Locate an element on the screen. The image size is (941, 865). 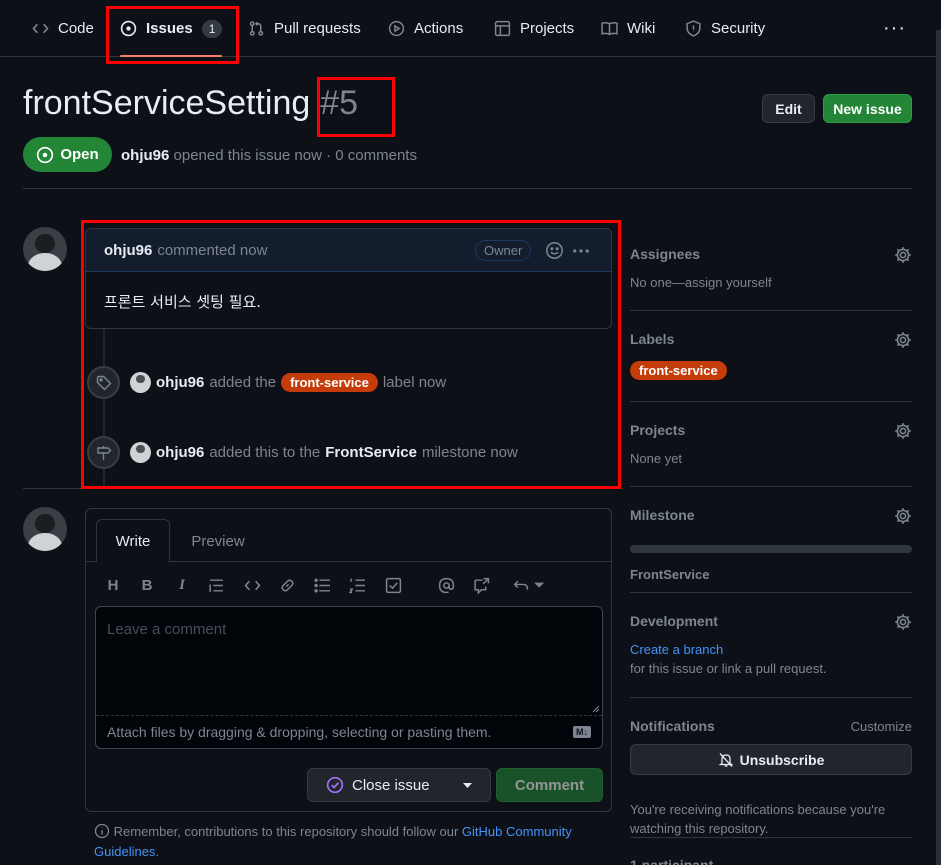
sidebar-projects: Projects None yet is located at coordinates (771, 444).